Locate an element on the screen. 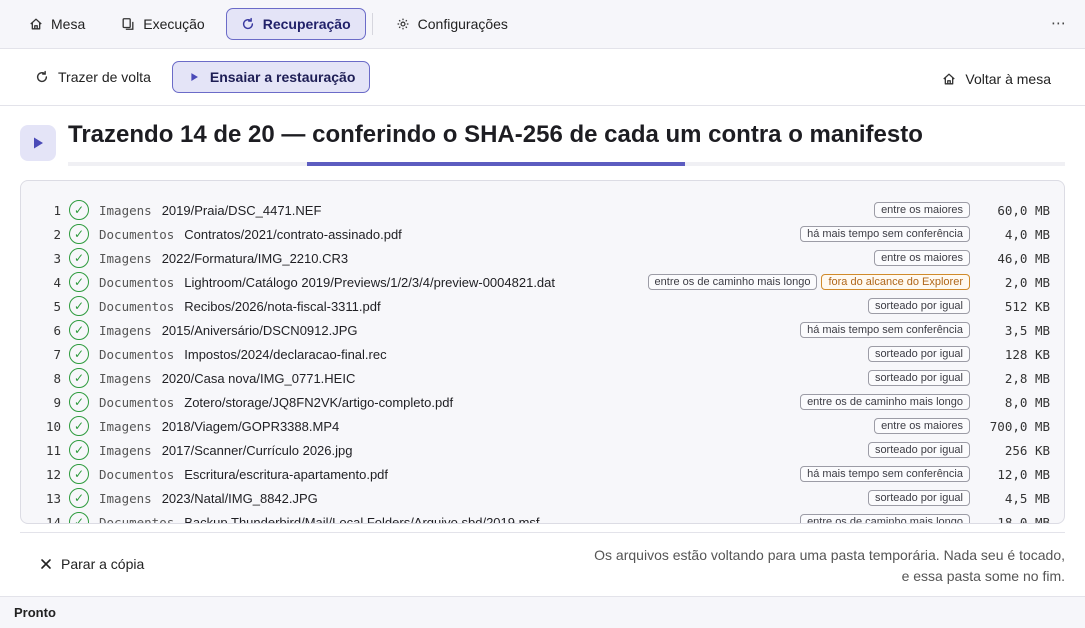 The height and width of the screenshot is (628, 1085). row-number: 4 is located at coordinates (57, 282).